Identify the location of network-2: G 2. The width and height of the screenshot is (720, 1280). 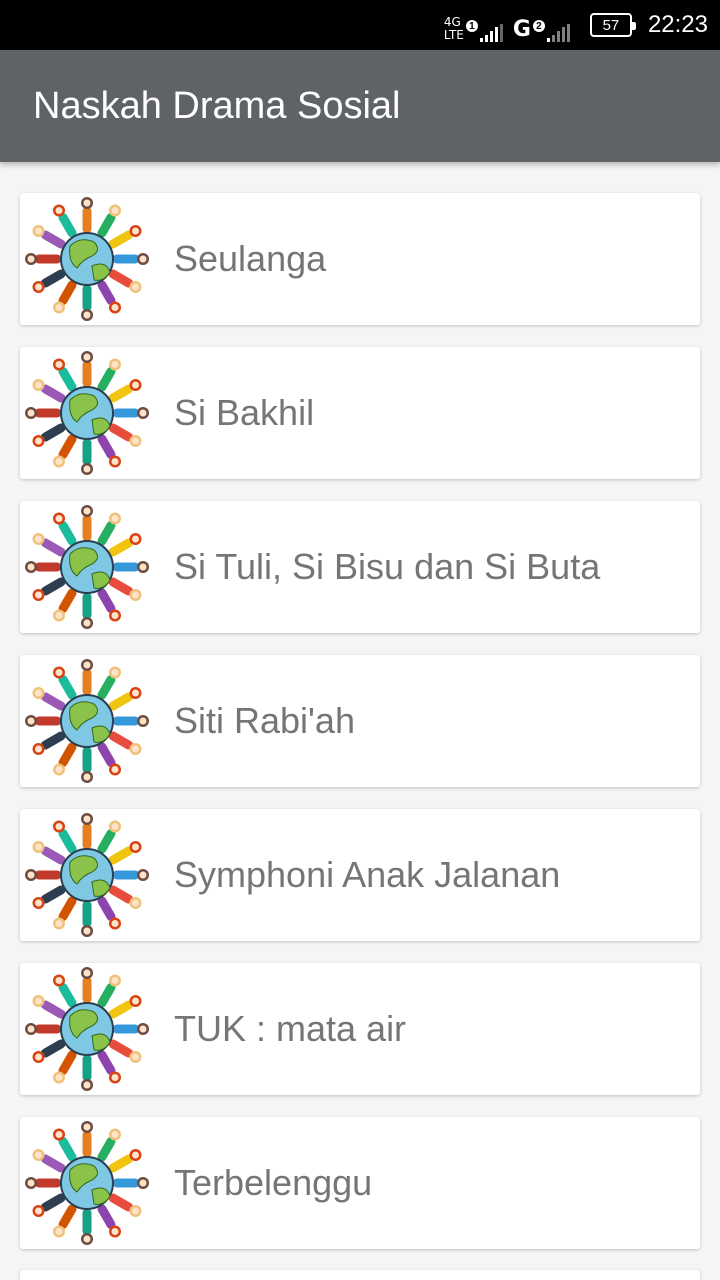
(541, 25).